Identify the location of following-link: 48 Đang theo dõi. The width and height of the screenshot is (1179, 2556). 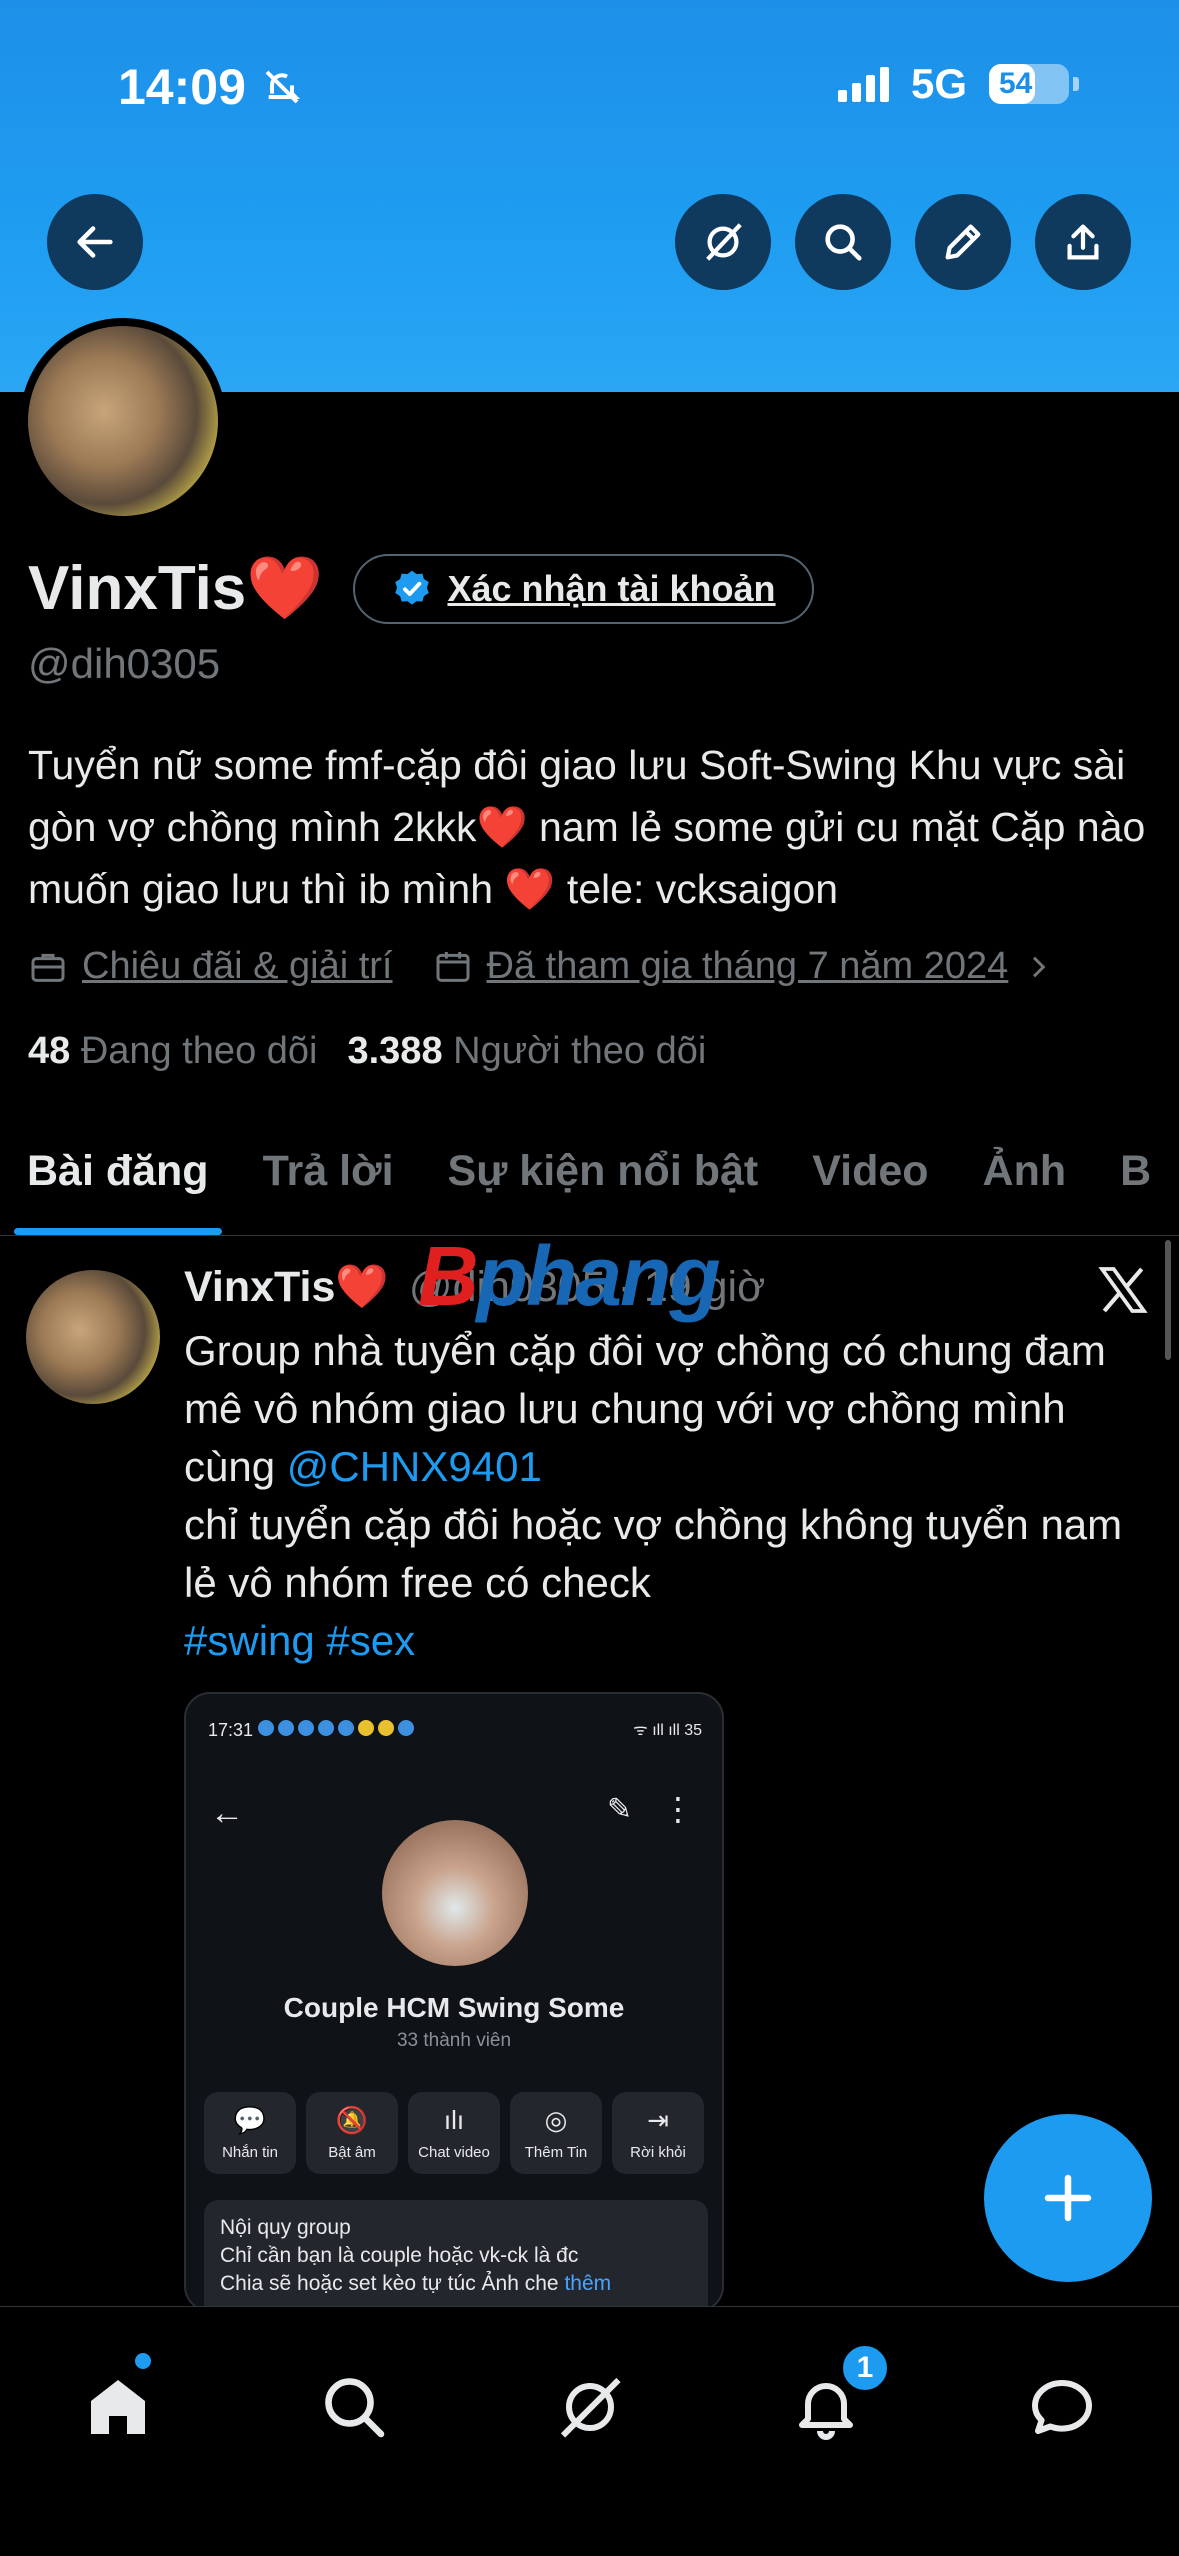
(172, 1051).